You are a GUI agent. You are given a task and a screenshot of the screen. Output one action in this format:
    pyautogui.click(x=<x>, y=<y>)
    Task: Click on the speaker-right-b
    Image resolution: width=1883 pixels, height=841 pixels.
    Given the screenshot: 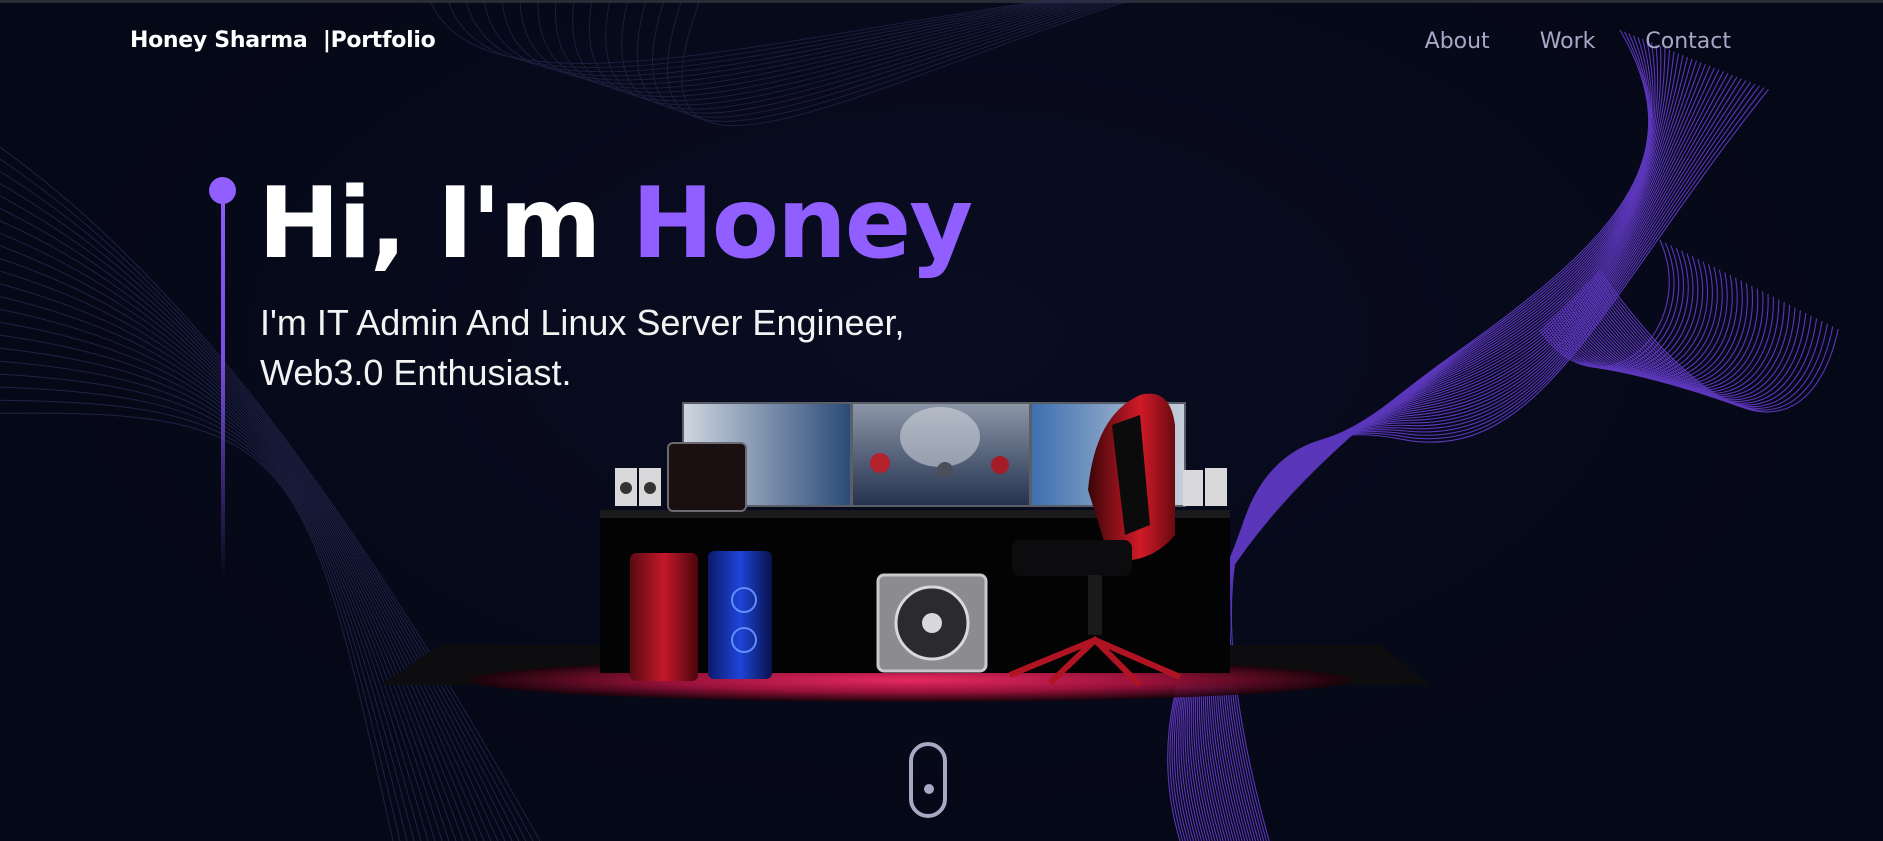 What is the action you would take?
    pyautogui.click(x=1216, y=487)
    